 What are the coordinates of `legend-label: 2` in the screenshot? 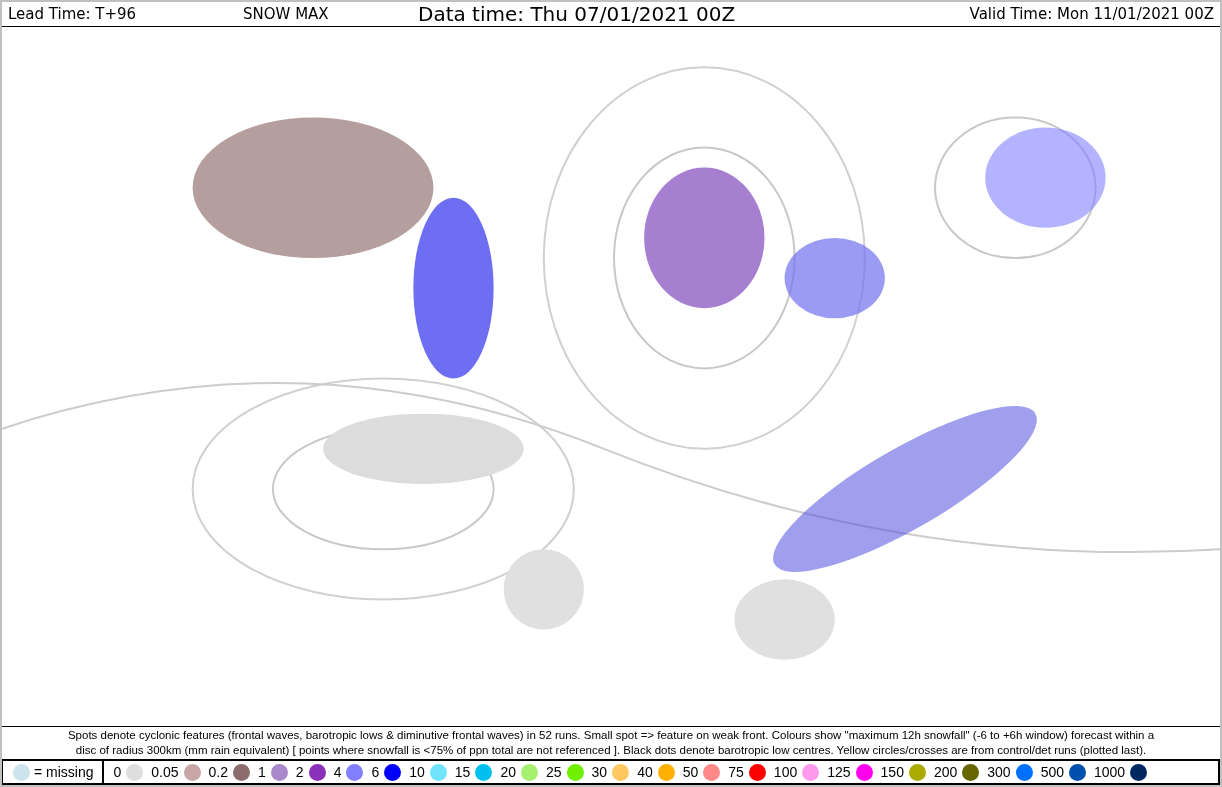 It's located at (299, 772).